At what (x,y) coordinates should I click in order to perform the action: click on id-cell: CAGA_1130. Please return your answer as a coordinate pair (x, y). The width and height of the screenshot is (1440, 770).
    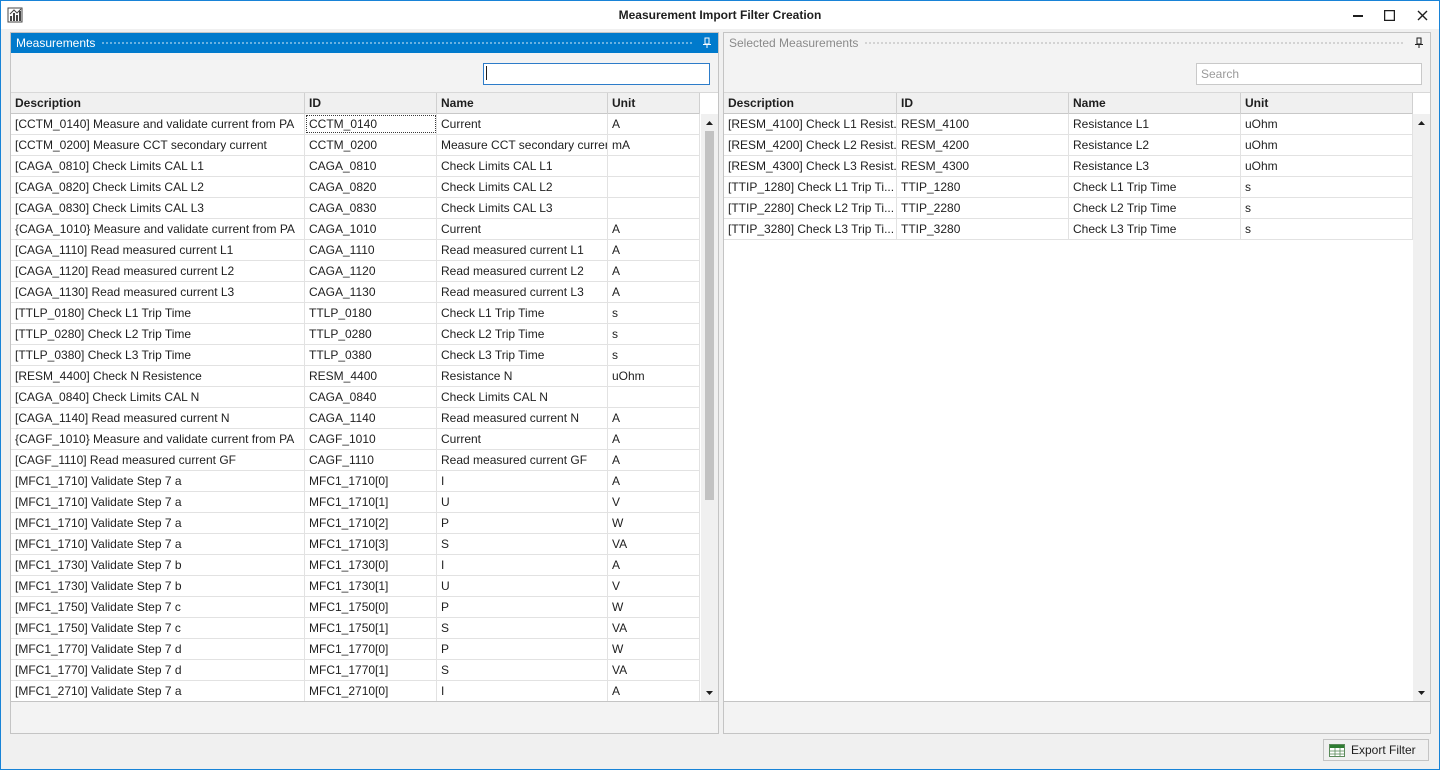
    Looking at the image, I should click on (371, 292).